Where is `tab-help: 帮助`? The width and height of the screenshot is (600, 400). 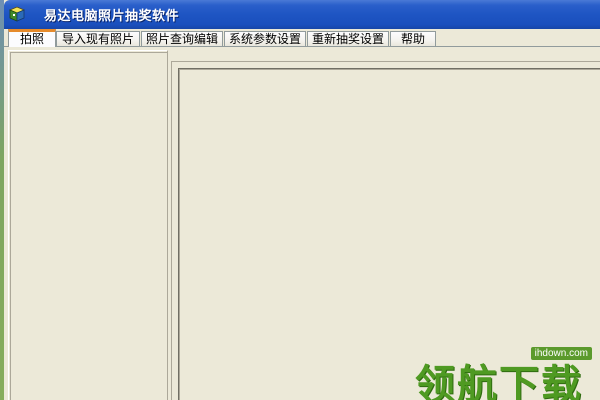
tab-help: 帮助 is located at coordinates (413, 38).